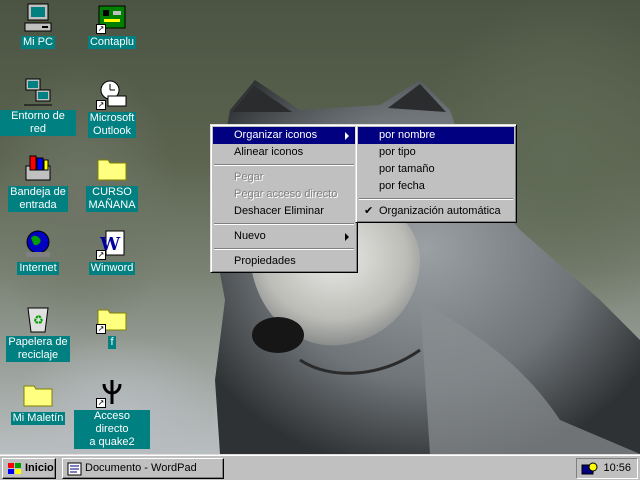 Image resolution: width=640 pixels, height=480 pixels. I want to click on menu-item-nuevo: Nuevo, so click(284, 236).